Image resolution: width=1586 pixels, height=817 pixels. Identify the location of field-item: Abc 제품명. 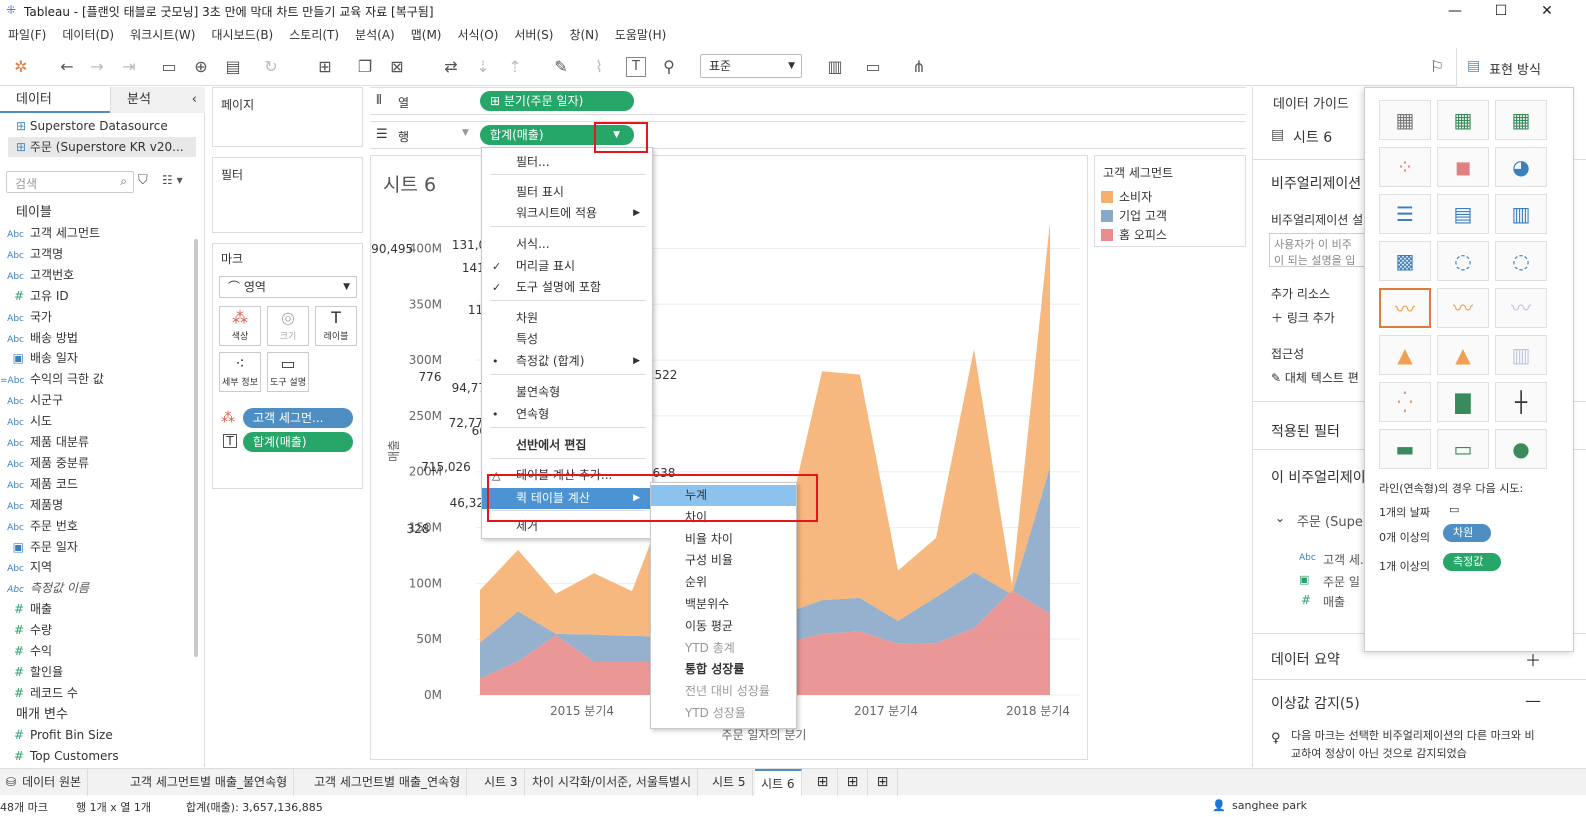
(31, 505).